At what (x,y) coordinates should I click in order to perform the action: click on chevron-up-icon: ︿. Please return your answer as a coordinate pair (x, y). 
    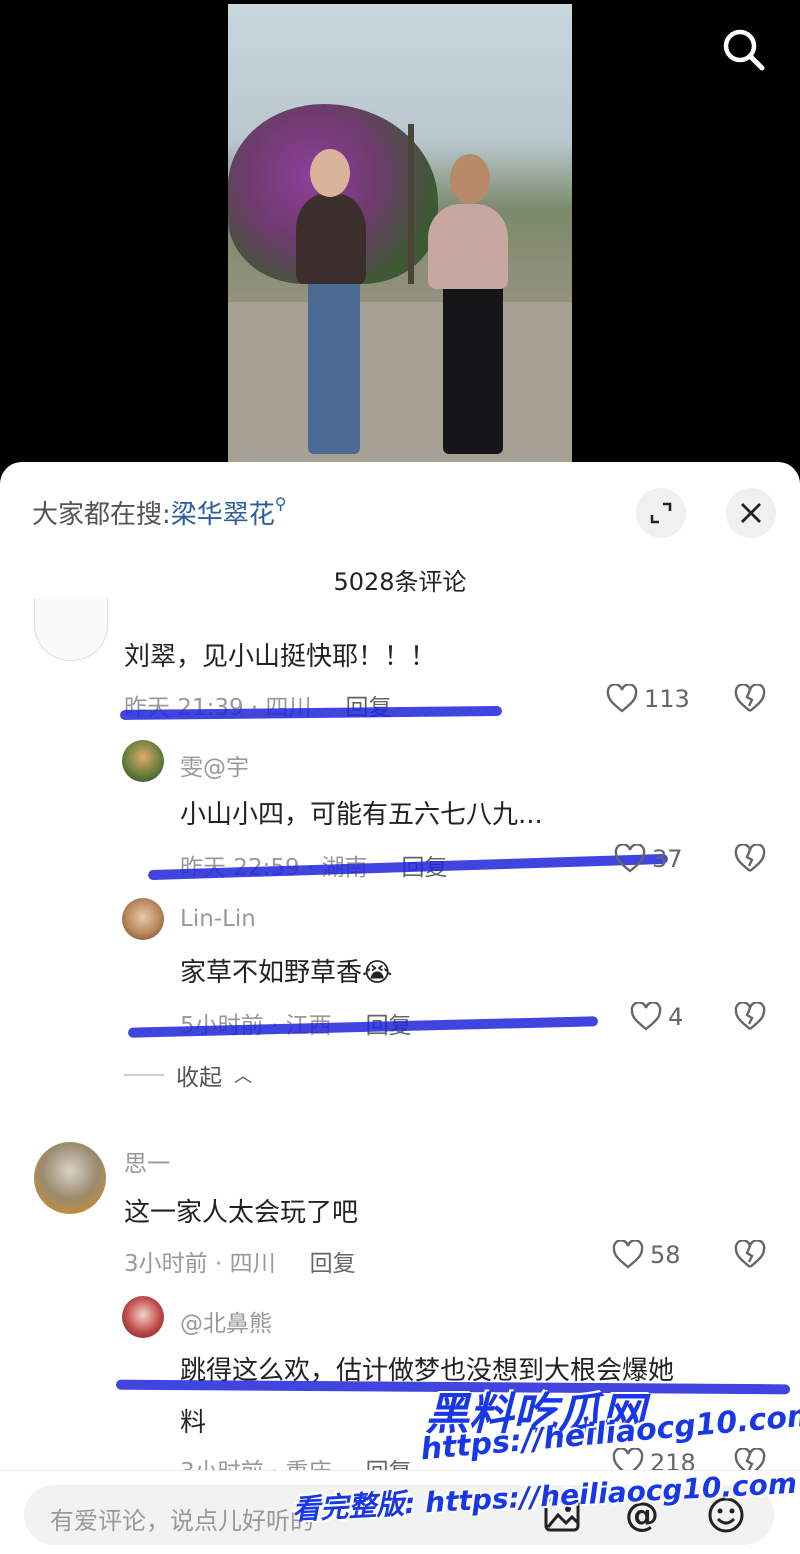
    Looking at the image, I should click on (243, 1076).